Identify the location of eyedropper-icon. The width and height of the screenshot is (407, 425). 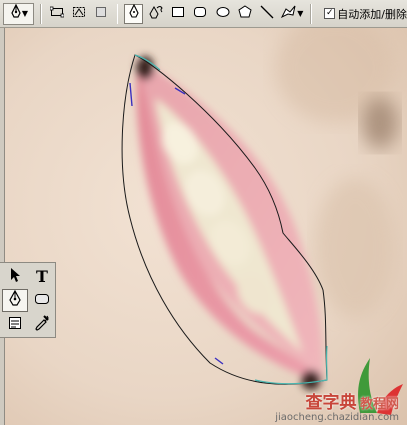
(42, 324).